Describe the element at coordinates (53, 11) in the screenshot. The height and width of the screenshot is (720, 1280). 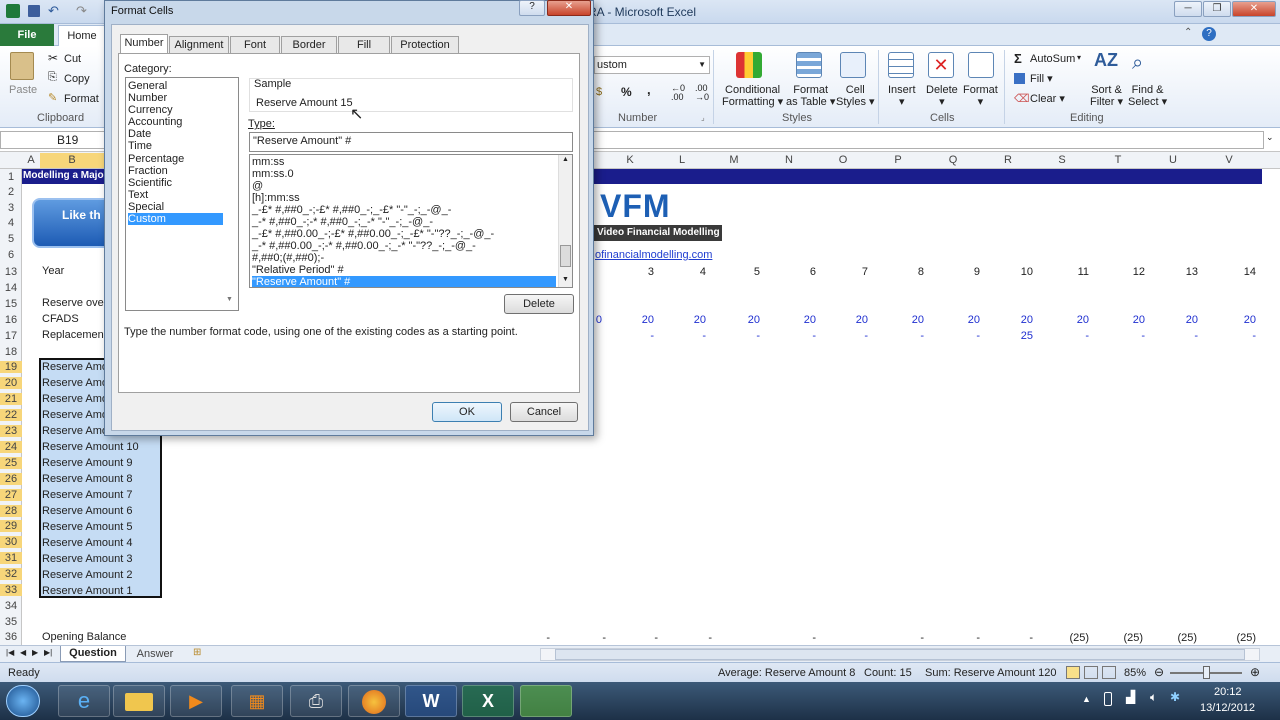
I see `undo-icon: ↶` at that location.